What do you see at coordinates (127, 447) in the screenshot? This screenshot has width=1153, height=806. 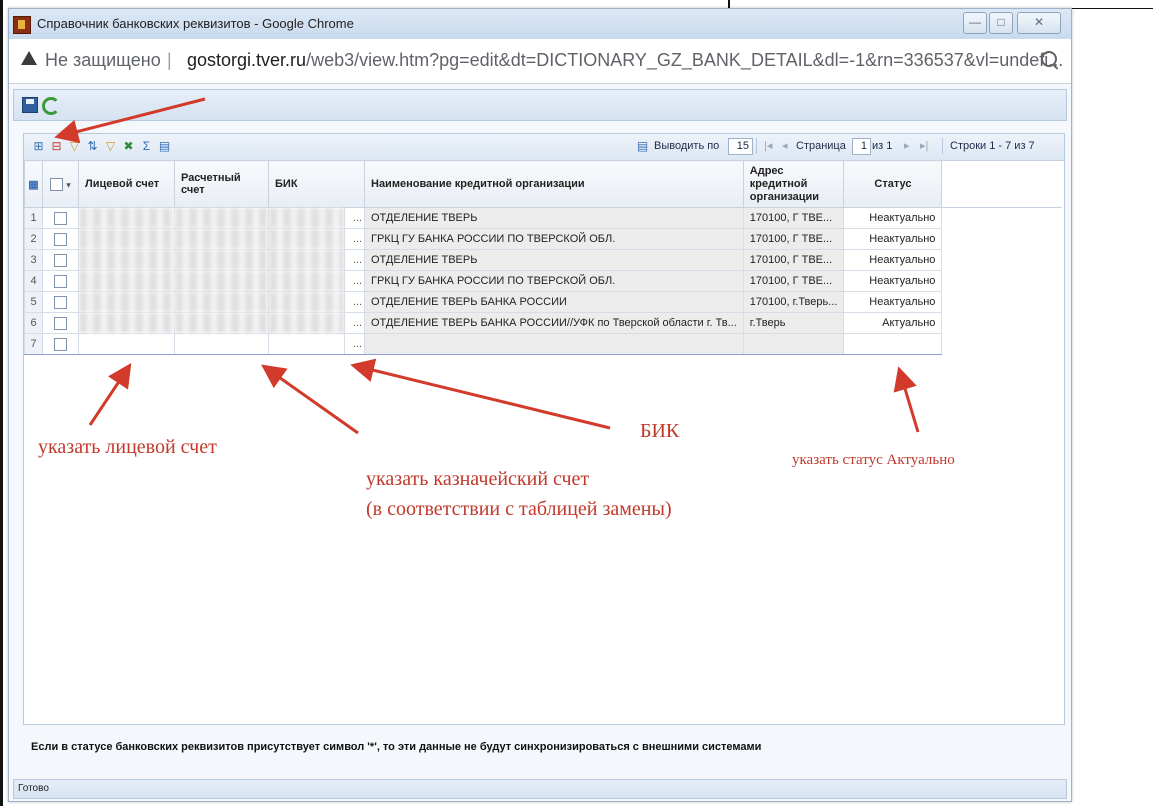 I see `annotation-account: указать лицевой счет` at bounding box center [127, 447].